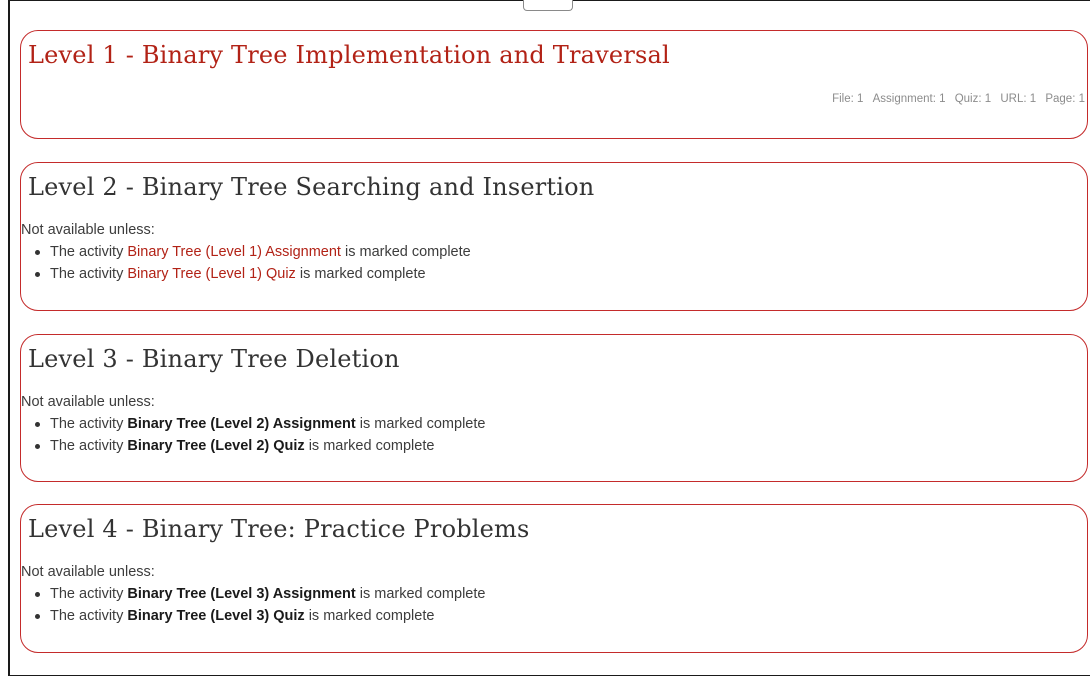 This screenshot has width=1091, height=677. Describe the element at coordinates (211, 274) in the screenshot. I see `activity-link-level-1-quiz: Binary Tree (Level 1) Quiz` at that location.